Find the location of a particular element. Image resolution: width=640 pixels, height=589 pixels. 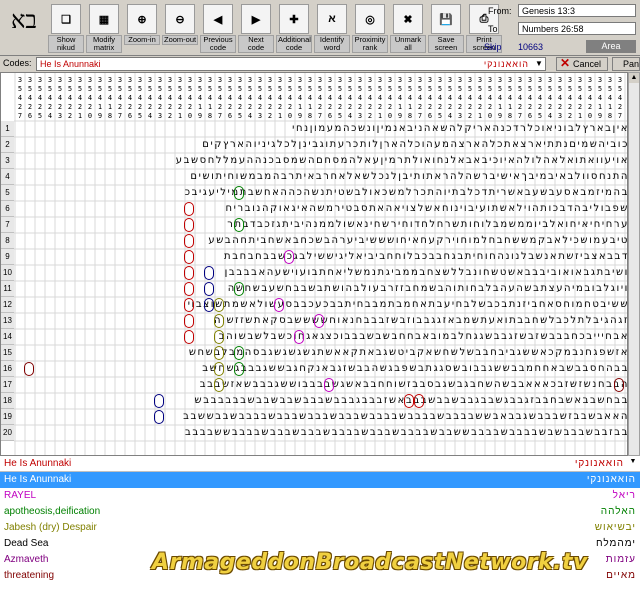

area-button: Area is located at coordinates (611, 46).